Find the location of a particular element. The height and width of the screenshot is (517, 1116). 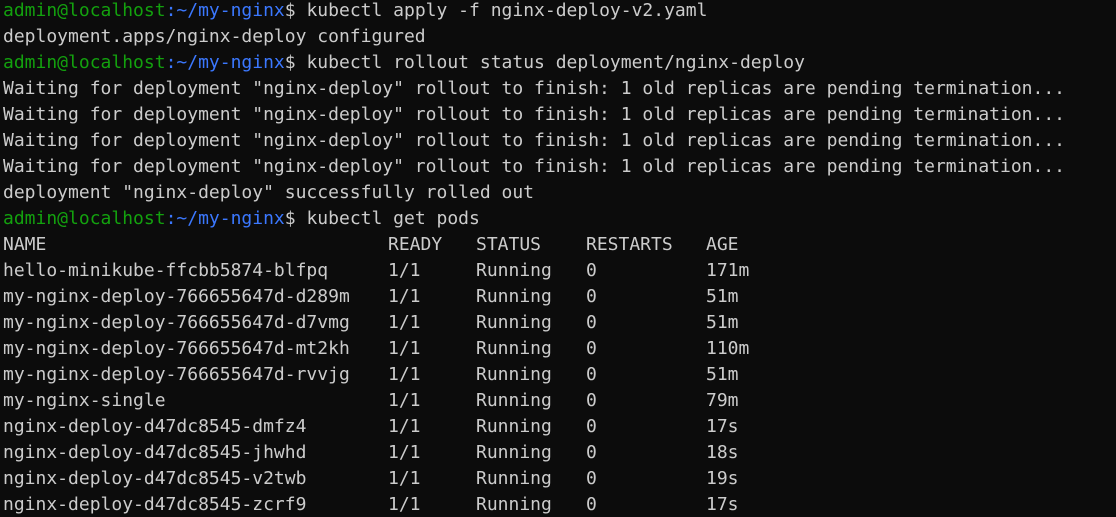

pod-age: 18s is located at coordinates (722, 452).